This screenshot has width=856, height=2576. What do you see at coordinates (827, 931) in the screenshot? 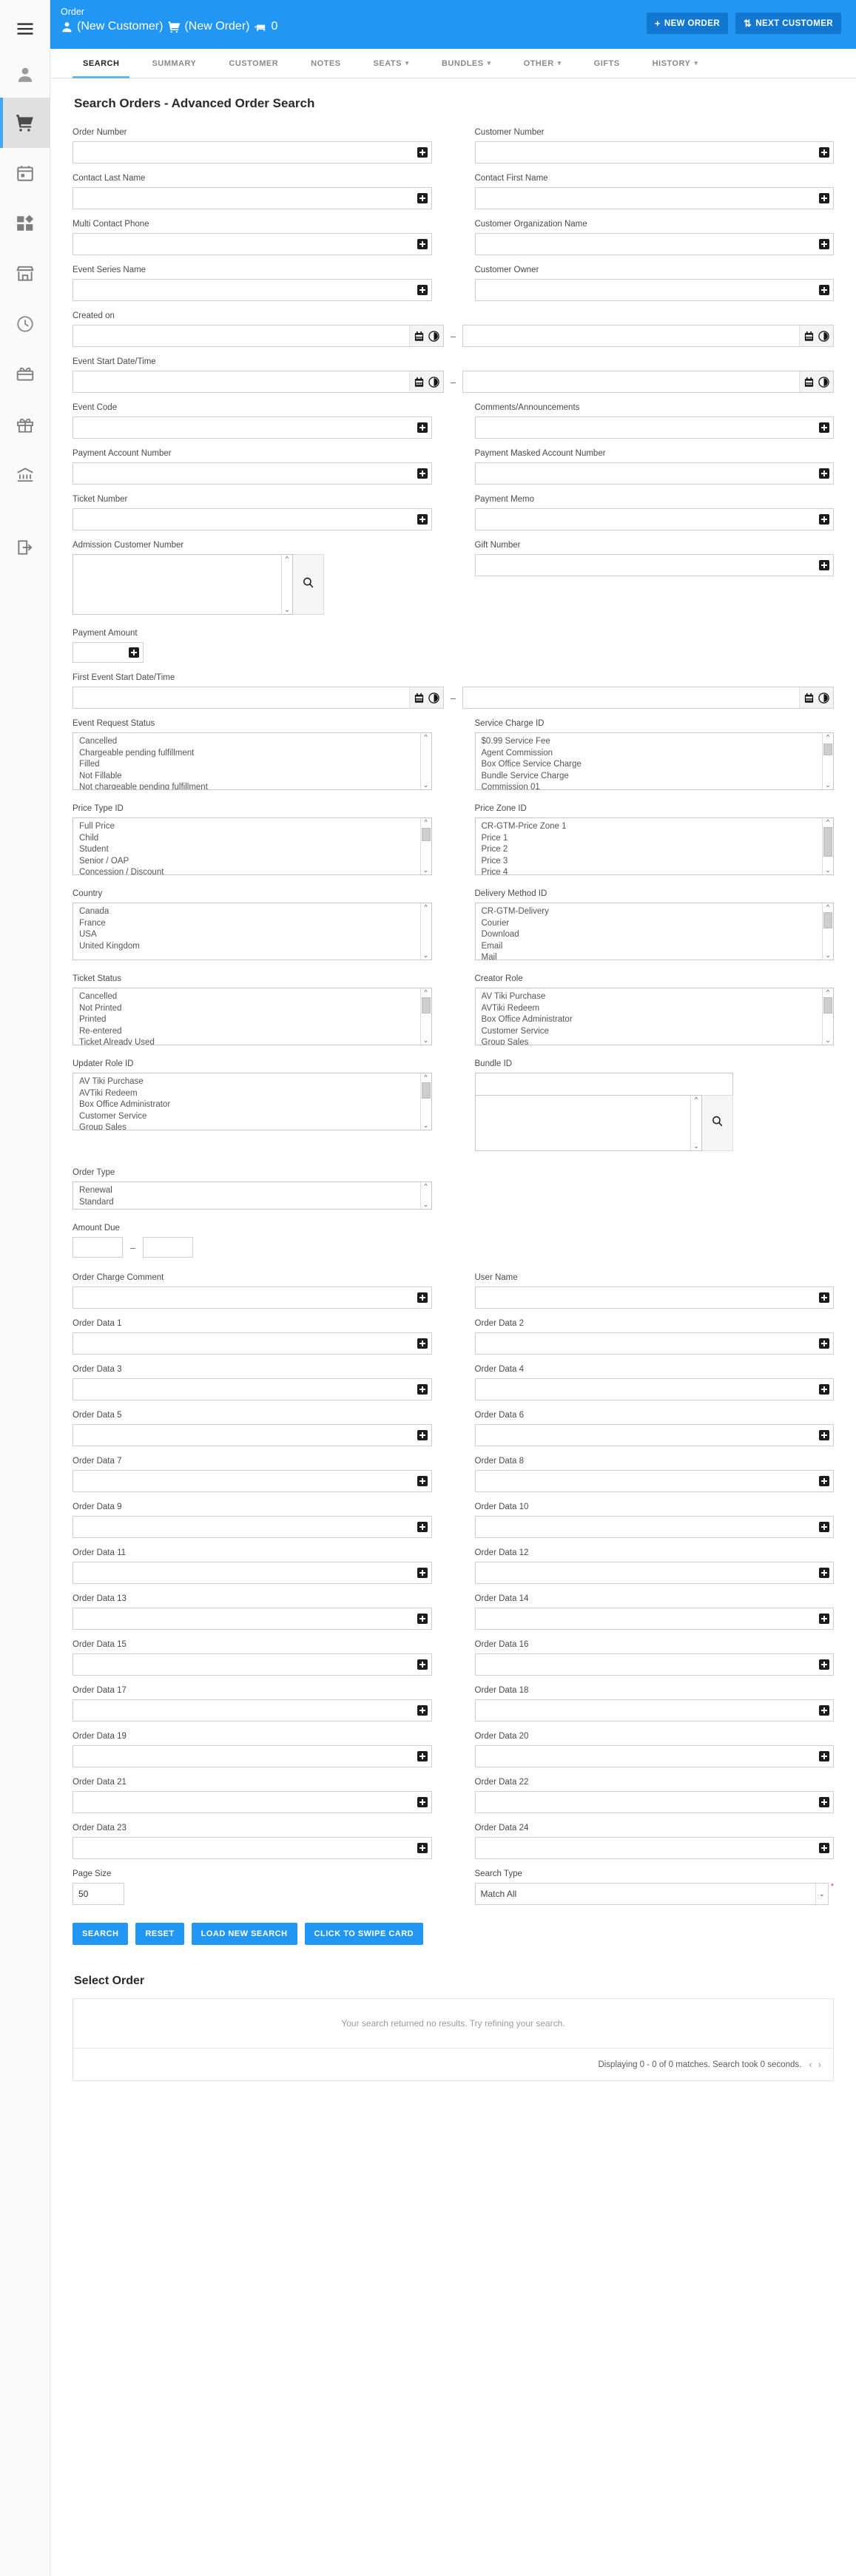
I see `delivery-method-id-scrollbar: ^ ⌄` at bounding box center [827, 931].